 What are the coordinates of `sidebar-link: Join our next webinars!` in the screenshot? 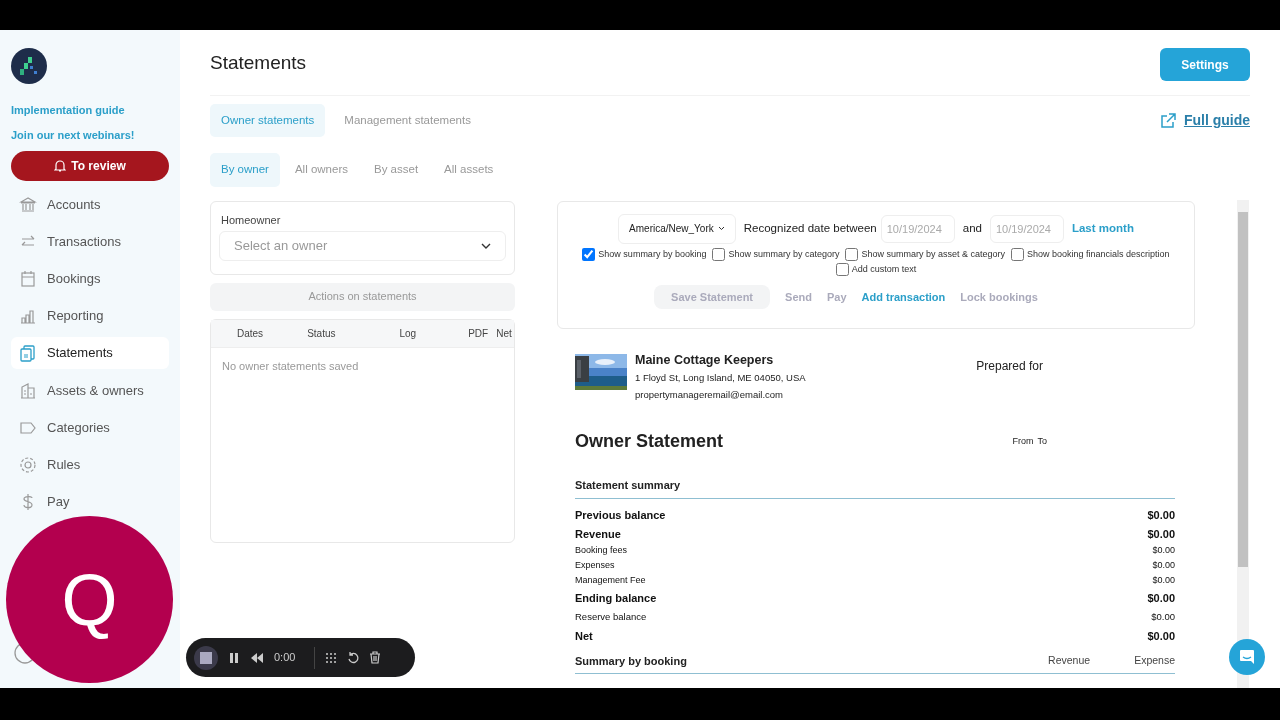 It's located at (90, 134).